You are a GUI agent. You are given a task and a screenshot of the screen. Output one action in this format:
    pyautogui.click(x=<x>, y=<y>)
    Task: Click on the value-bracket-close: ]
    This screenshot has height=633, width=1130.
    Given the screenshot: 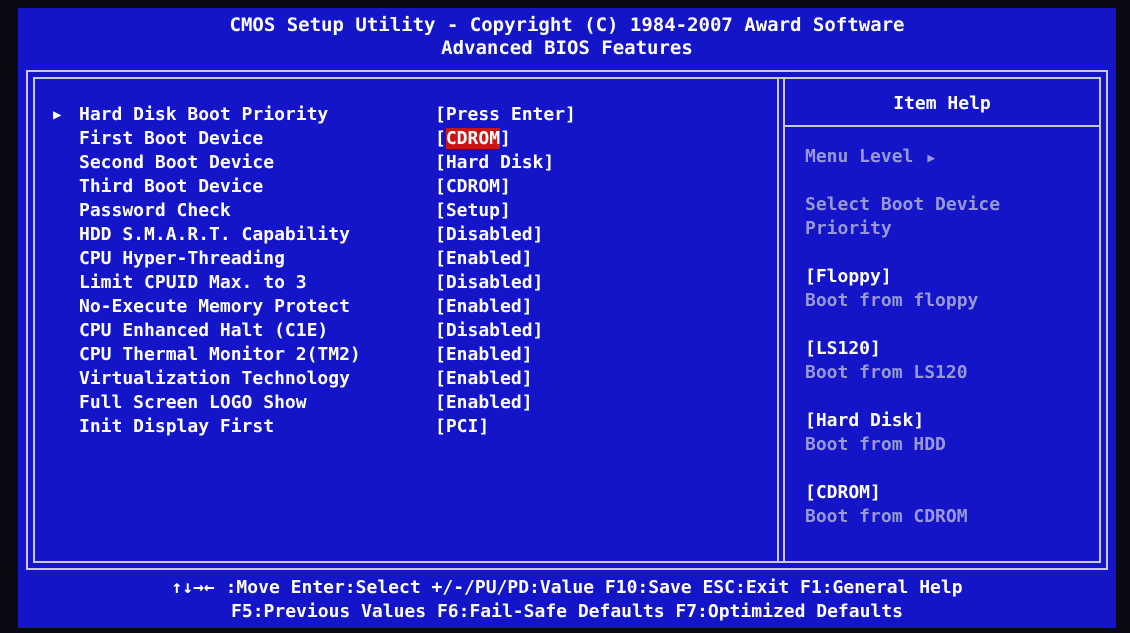 What is the action you would take?
    pyautogui.click(x=505, y=138)
    